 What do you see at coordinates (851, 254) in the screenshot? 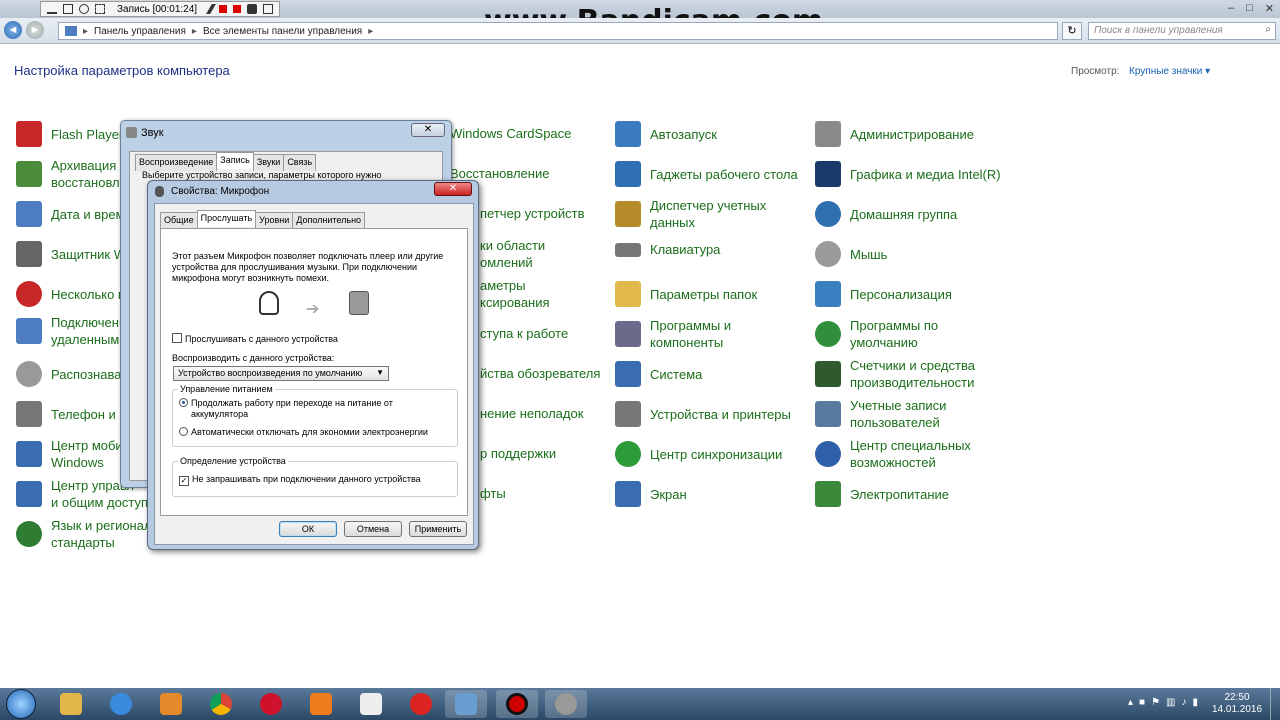
I see `cp-item-mouse: Мышь` at bounding box center [851, 254].